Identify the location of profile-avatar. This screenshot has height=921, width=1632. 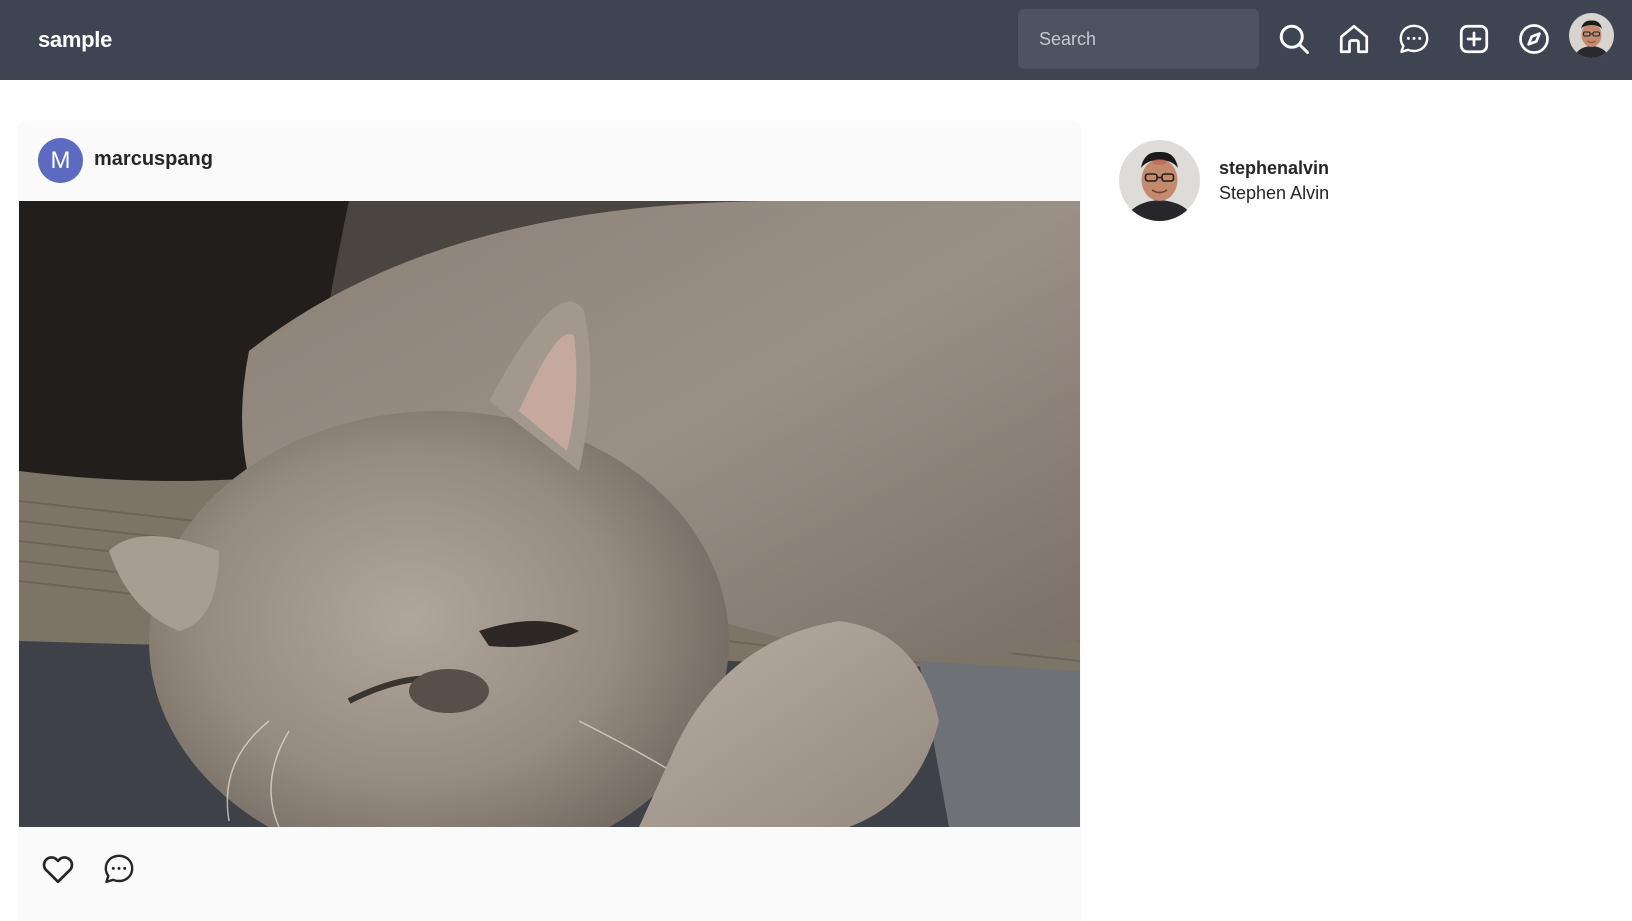
(1591, 35).